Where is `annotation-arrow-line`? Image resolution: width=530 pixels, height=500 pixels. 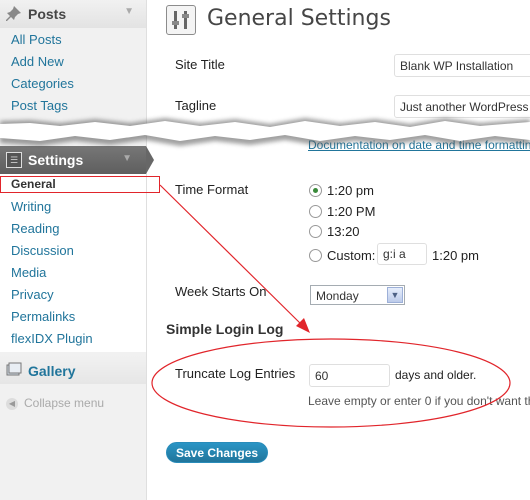
annotation-arrow-line is located at coordinates (232, 256).